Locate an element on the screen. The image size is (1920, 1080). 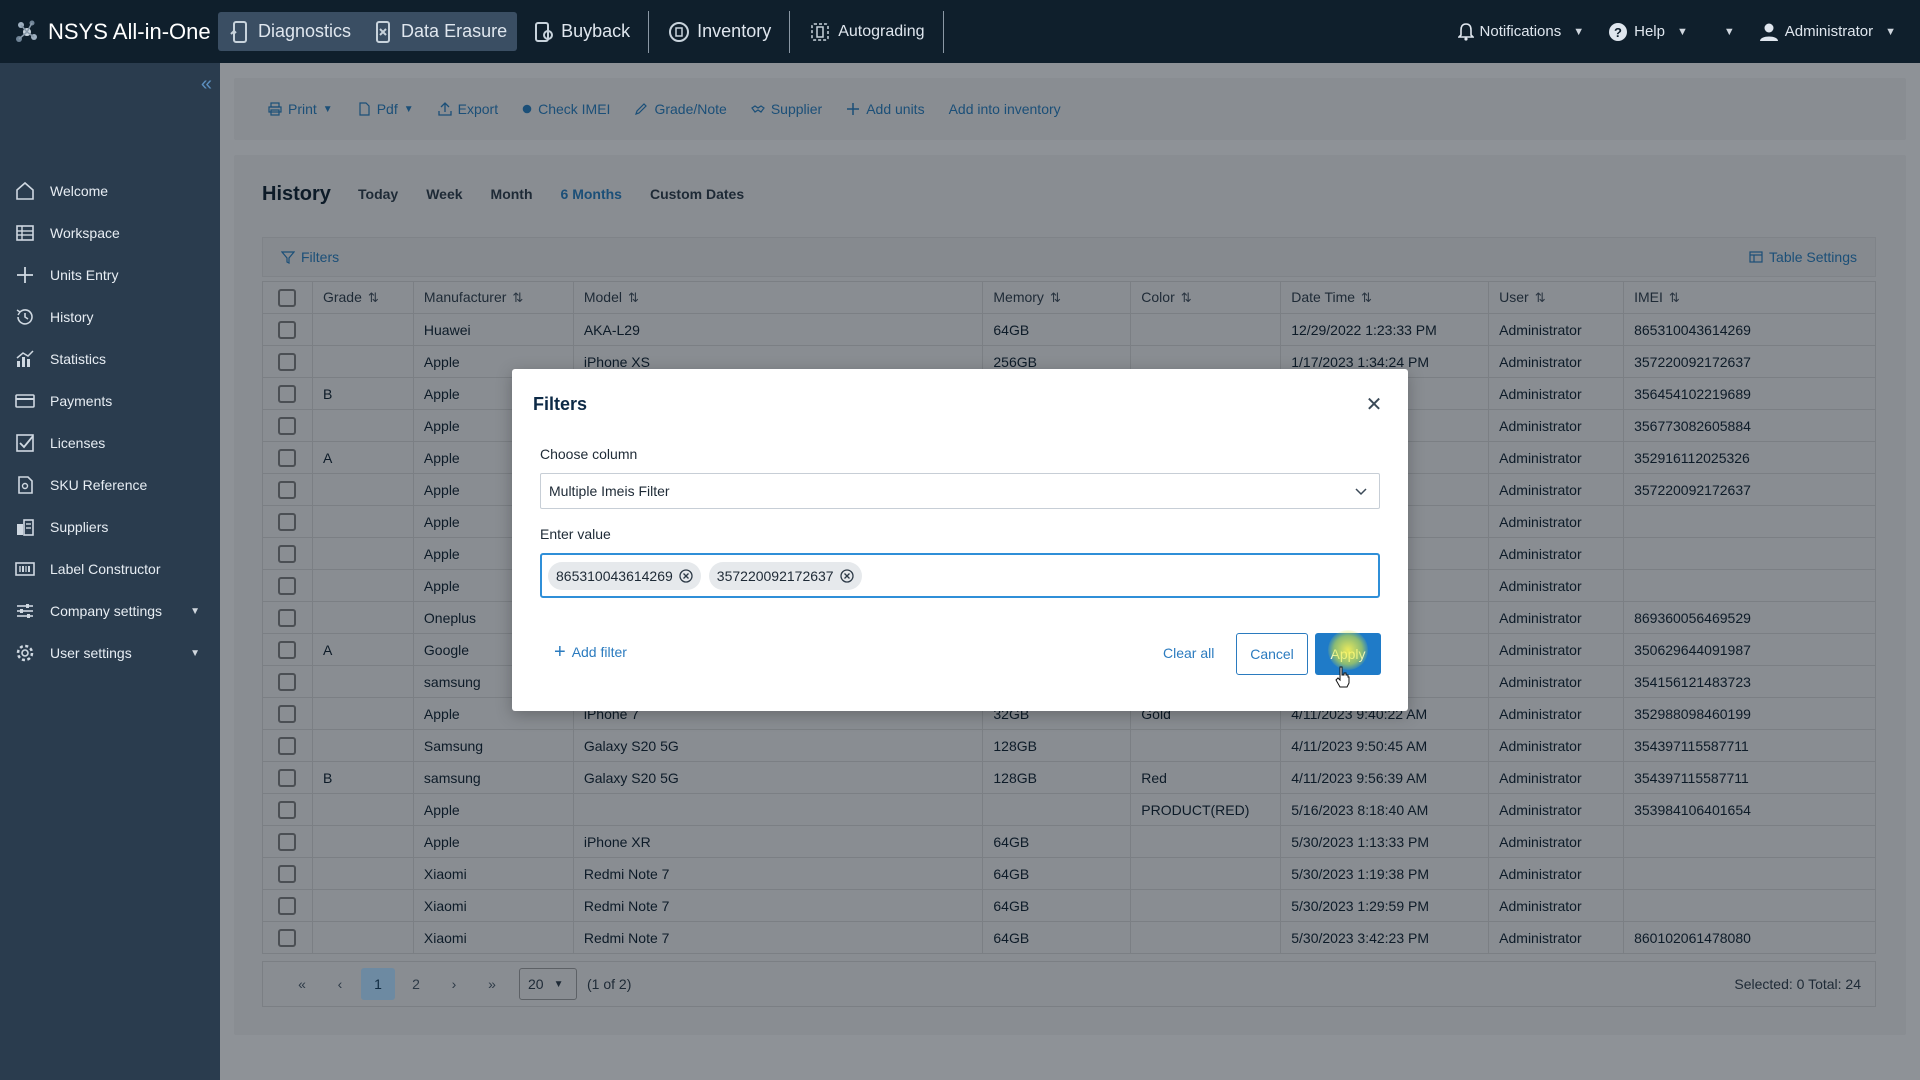
prev-page-button: ‹ is located at coordinates (340, 984).